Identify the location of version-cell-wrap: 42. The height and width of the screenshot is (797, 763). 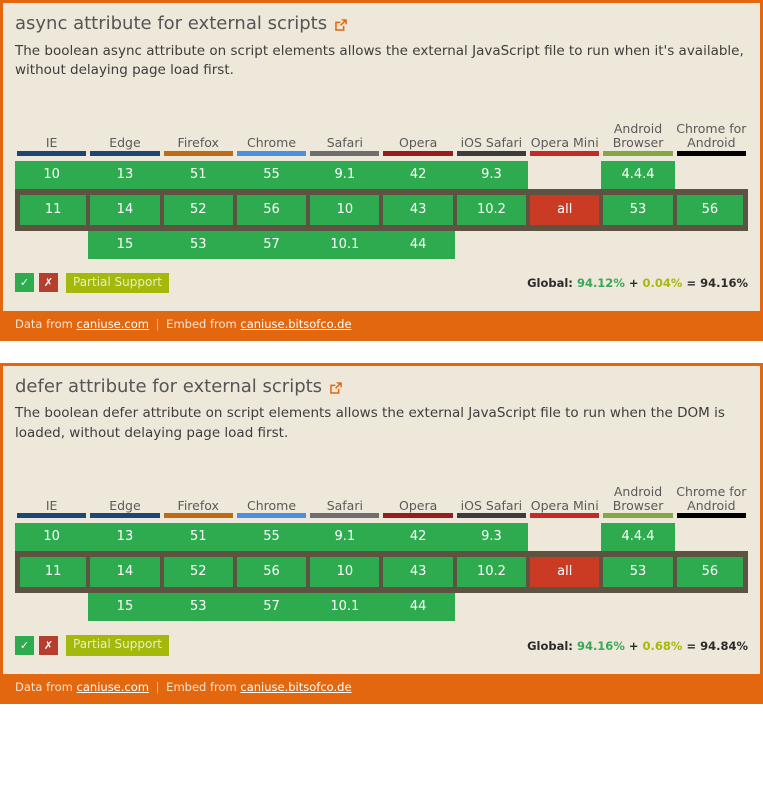
(418, 174).